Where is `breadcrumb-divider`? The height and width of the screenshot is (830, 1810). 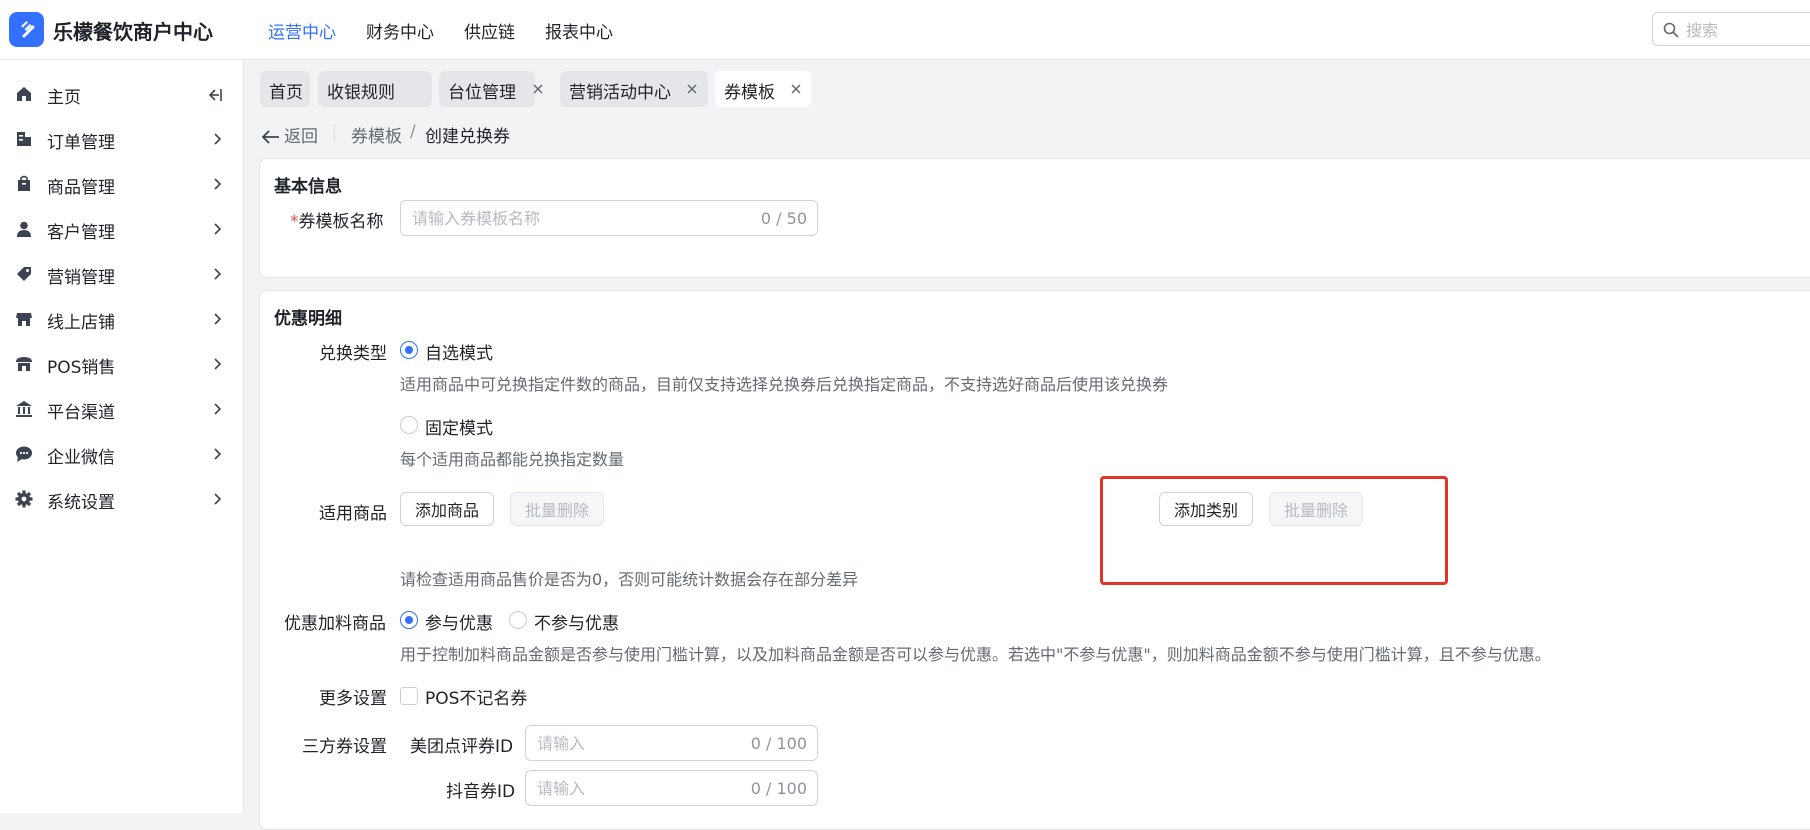
breadcrumb-divider is located at coordinates (334, 133).